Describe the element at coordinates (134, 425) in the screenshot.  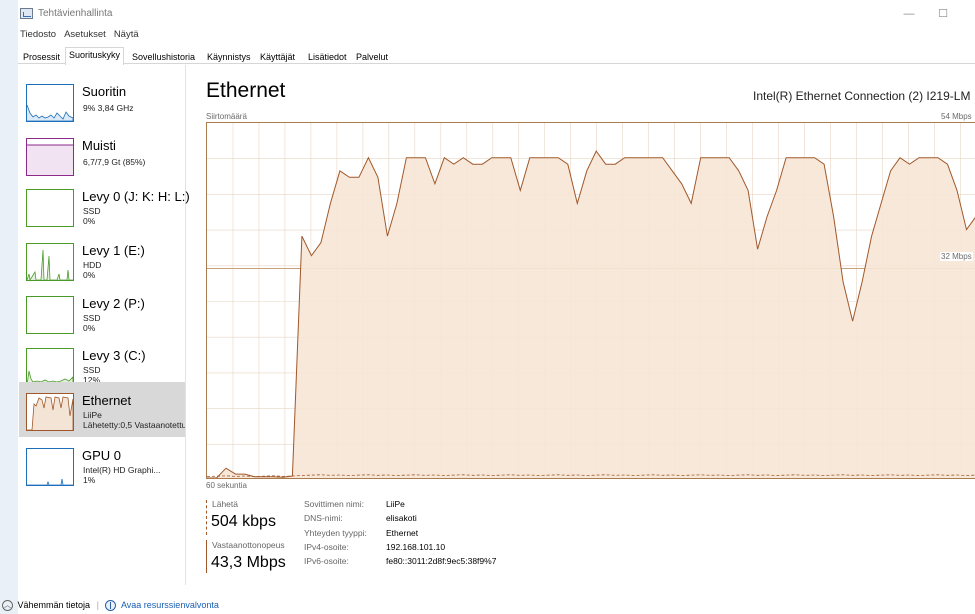
I see `ethernet-traffic: Lähetetty:0,5 Vastaanotettu:43,3` at that location.